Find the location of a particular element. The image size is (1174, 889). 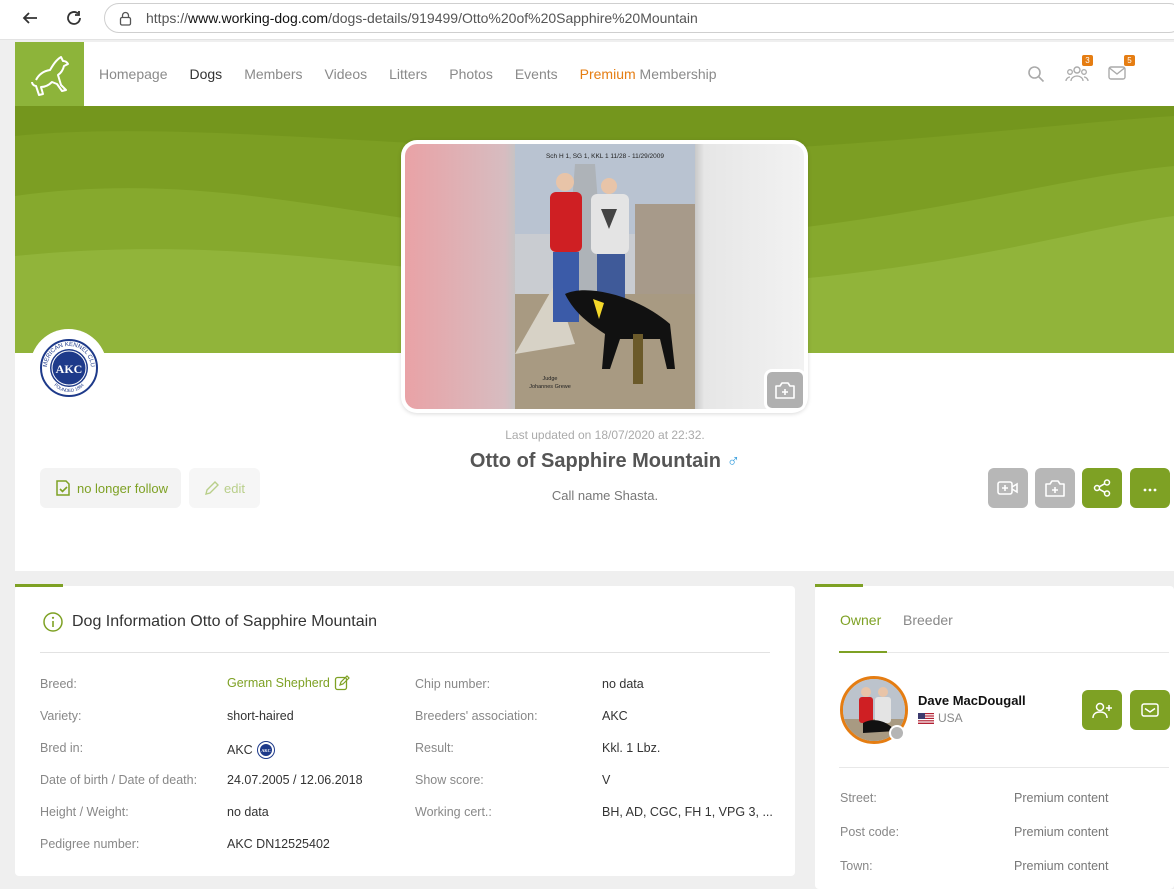

kennel-club-avatar: AMERICAN KENNEL CLUB FOUNDED 1884 AKC is located at coordinates (68, 367).